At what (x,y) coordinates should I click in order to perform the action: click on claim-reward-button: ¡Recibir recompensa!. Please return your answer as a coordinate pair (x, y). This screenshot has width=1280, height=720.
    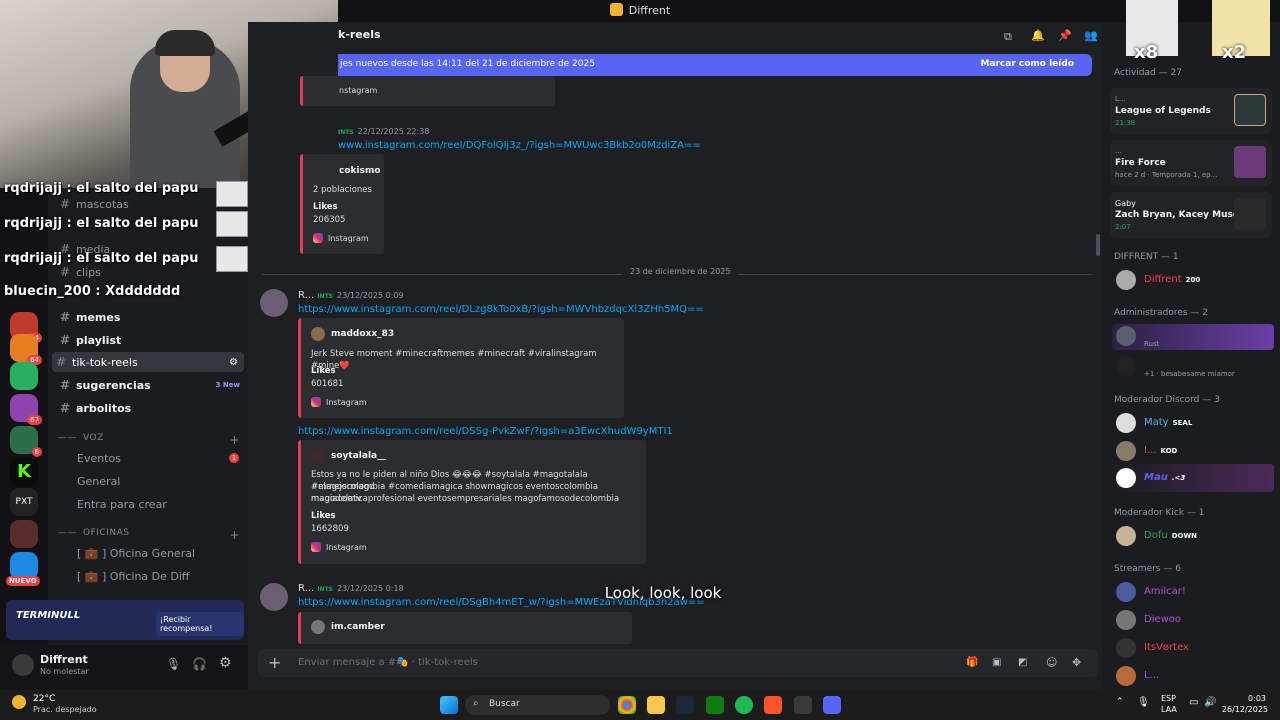
    Looking at the image, I should click on (200, 624).